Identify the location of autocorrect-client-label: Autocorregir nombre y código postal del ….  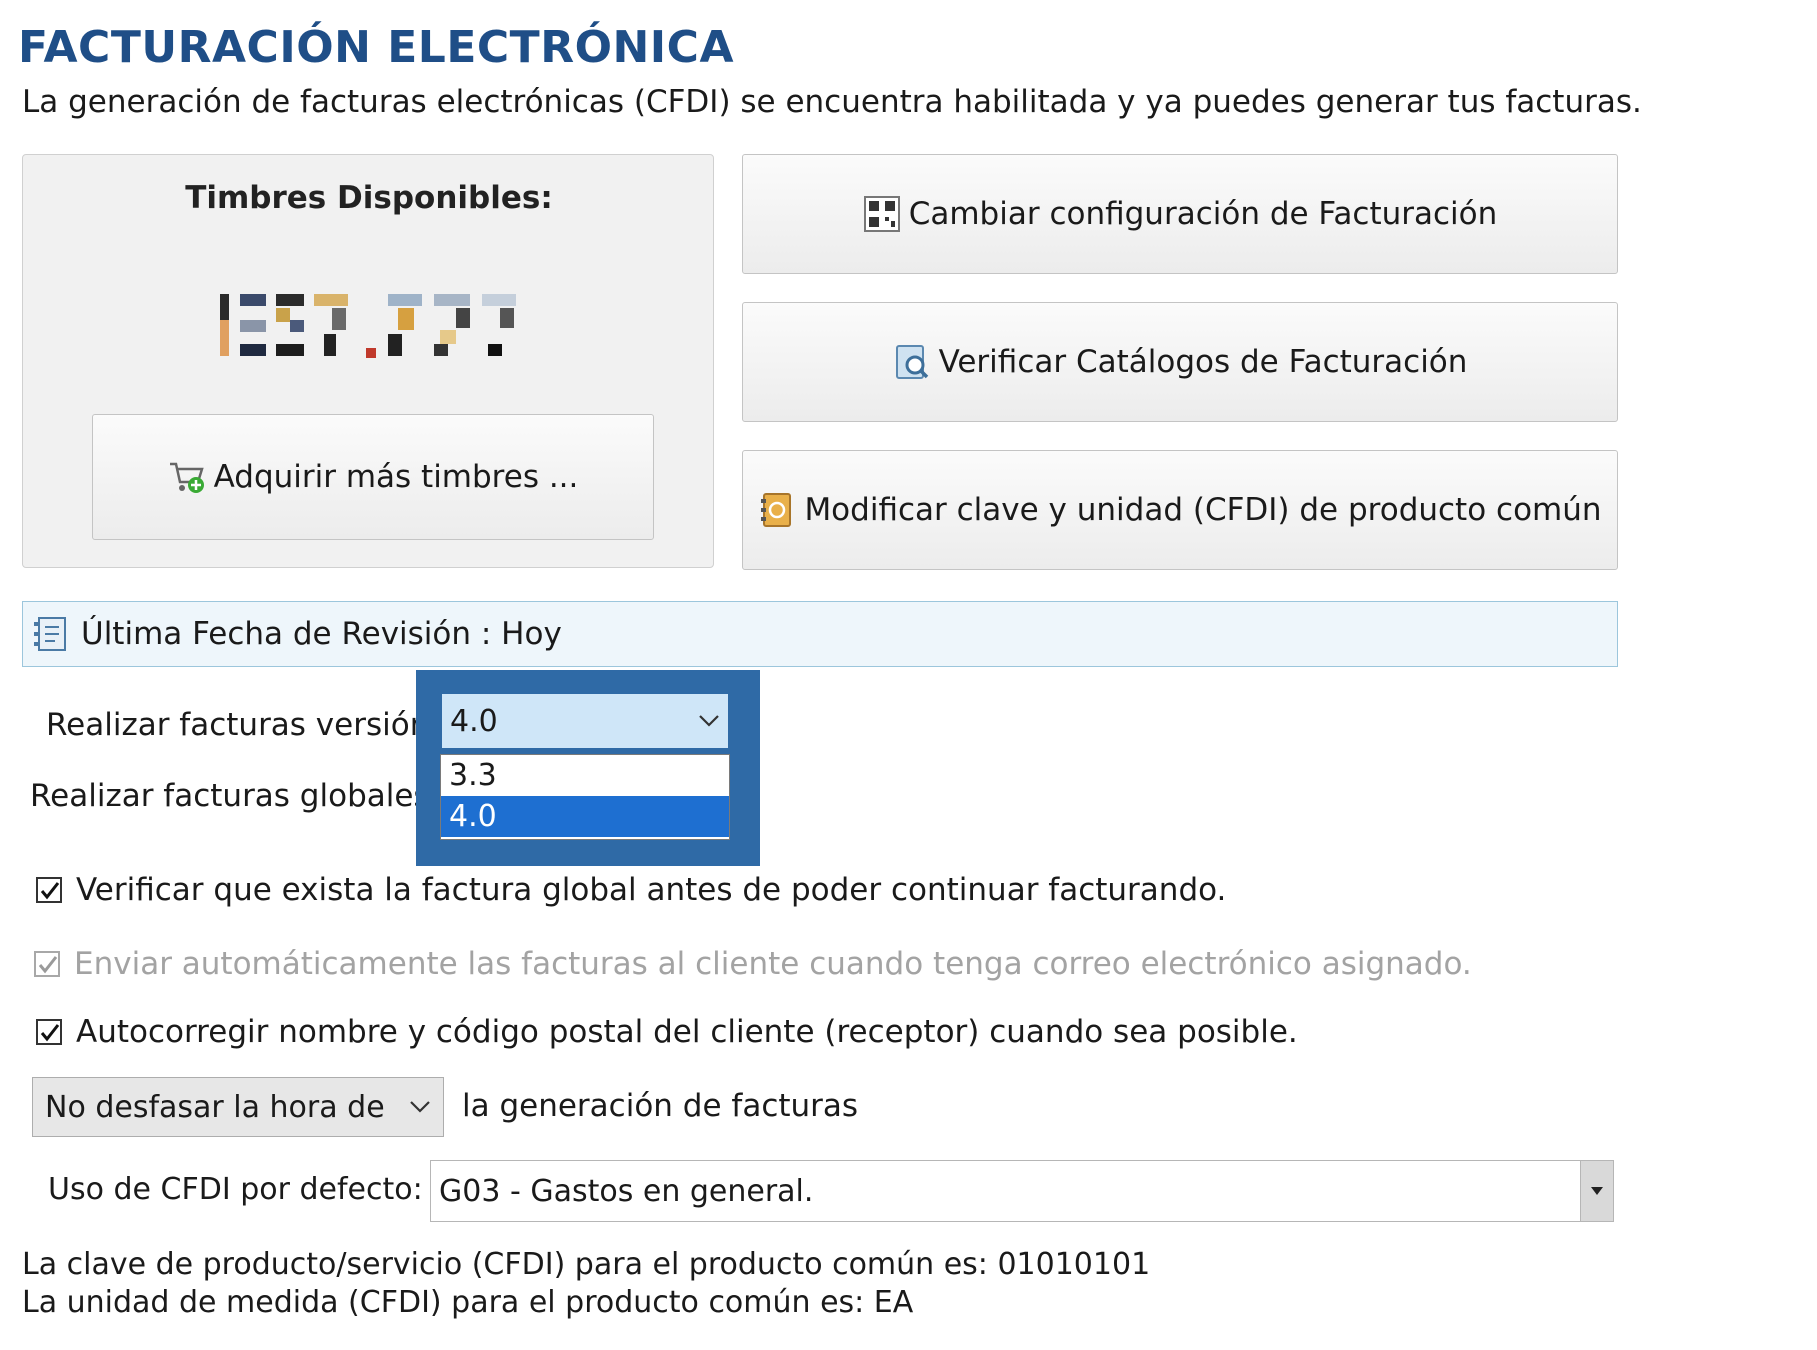
(687, 1032).